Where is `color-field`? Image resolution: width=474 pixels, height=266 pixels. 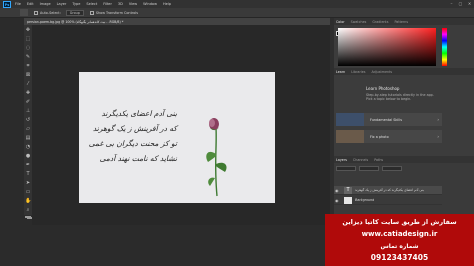
color-field is located at coordinates (387, 47).